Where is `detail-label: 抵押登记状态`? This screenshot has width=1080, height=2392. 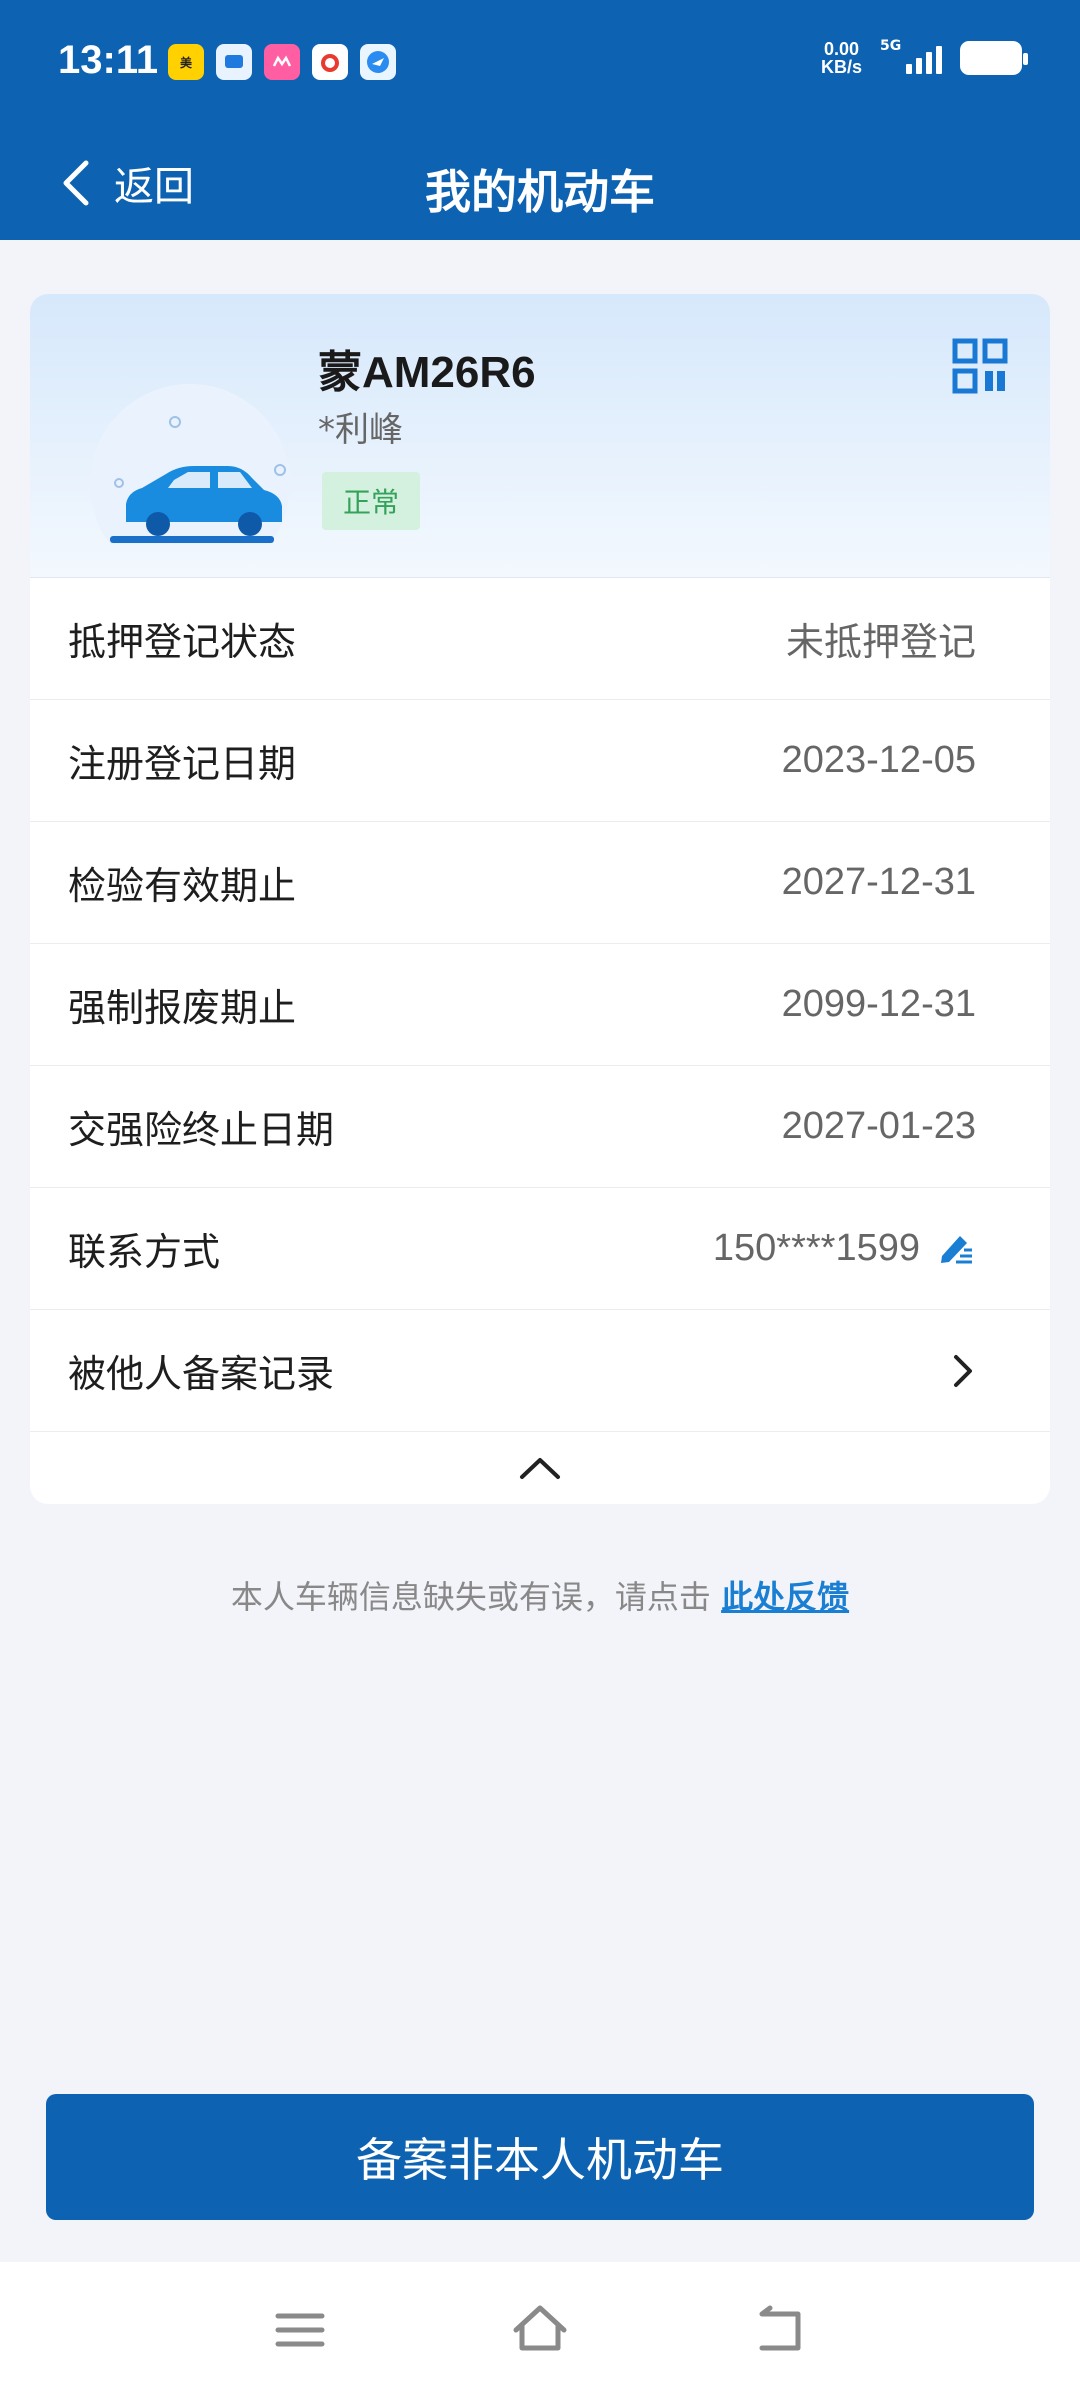
detail-label: 抵押登记状态 is located at coordinates (182, 642).